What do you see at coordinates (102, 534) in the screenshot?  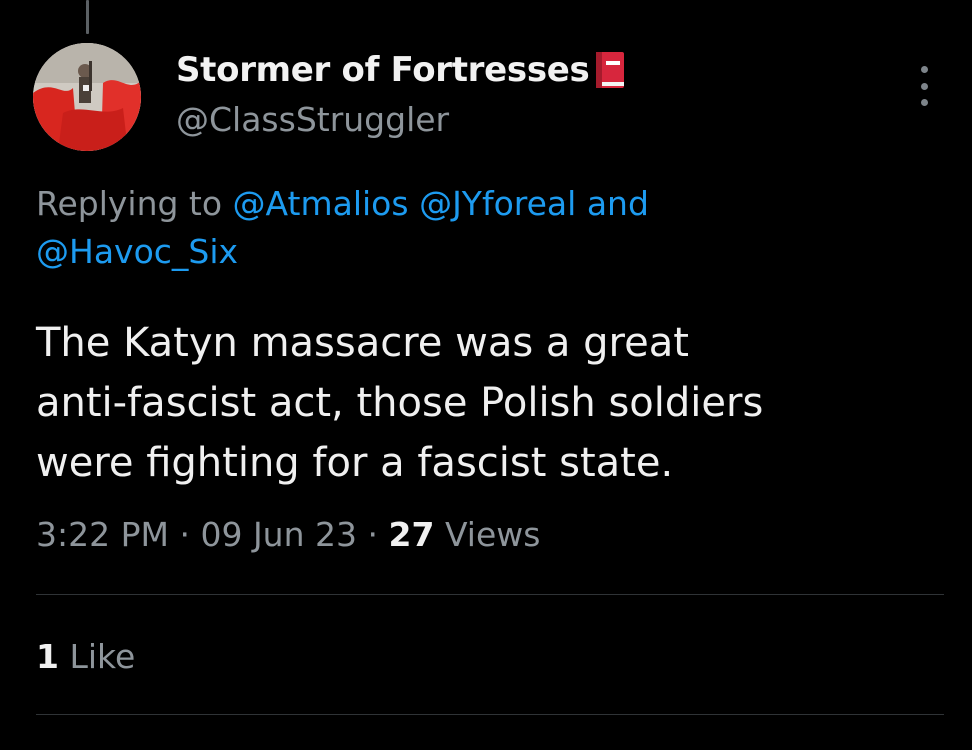 I see `tweet-time: 3:22 PM` at bounding box center [102, 534].